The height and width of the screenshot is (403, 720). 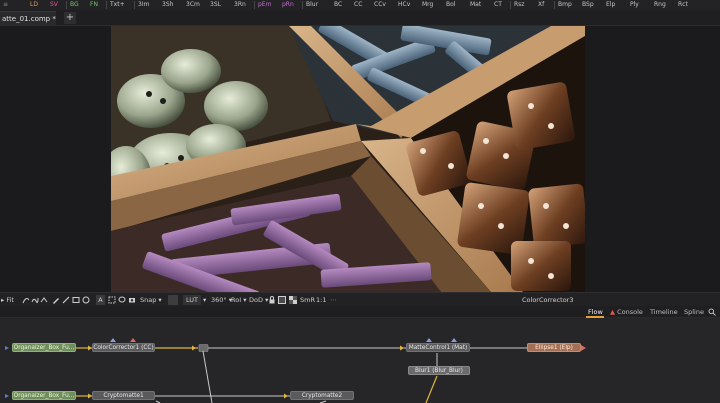 I want to click on flow-panel-tabs: Flow ▲ Console Timeline Spline, so click(x=360, y=312).